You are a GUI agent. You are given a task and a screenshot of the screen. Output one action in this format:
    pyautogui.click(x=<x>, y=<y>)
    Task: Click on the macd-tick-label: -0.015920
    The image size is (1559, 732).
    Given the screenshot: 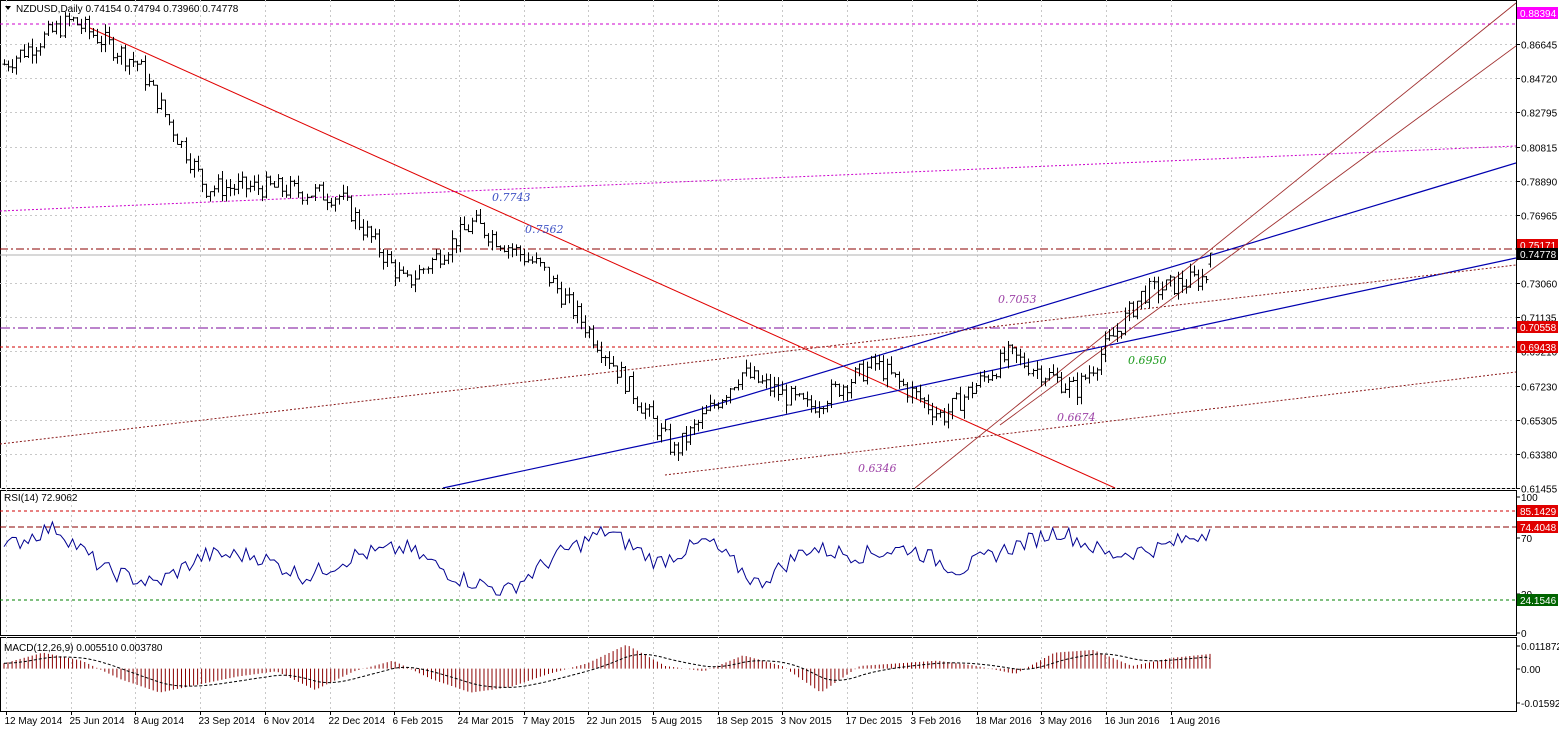 What is the action you would take?
    pyautogui.click(x=1540, y=704)
    